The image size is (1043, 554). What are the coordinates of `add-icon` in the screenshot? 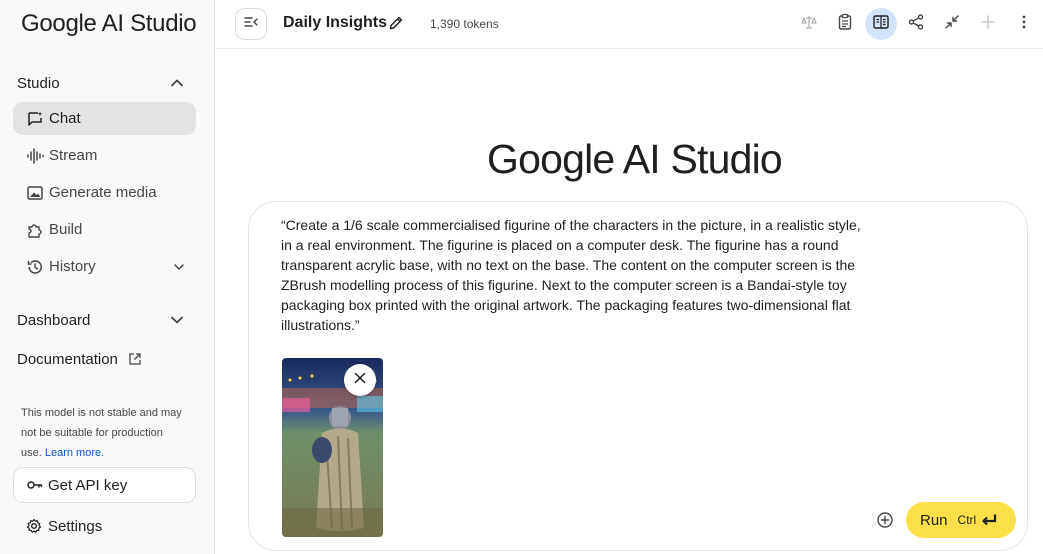 It's located at (988, 24).